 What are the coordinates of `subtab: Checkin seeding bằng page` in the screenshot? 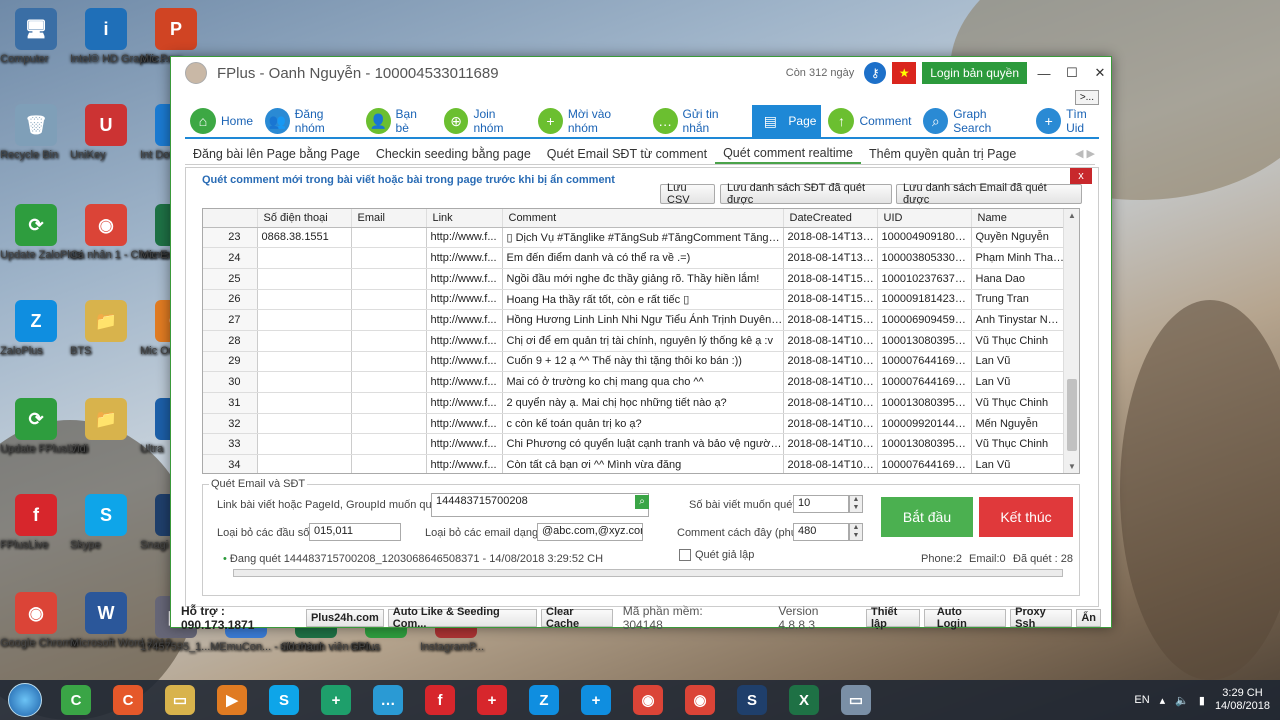 It's located at (453, 154).